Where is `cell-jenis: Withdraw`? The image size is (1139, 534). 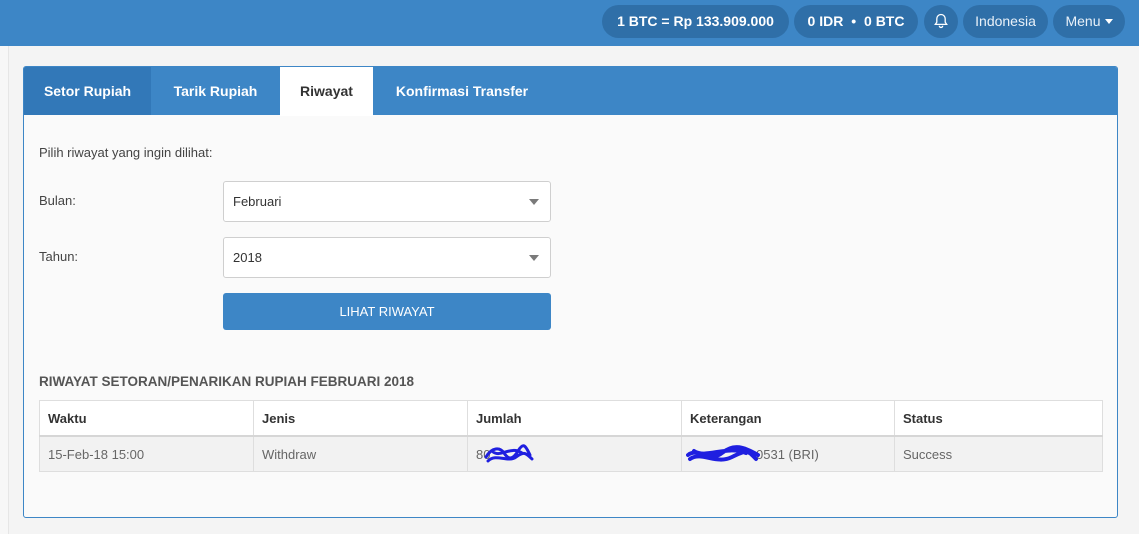 cell-jenis: Withdraw is located at coordinates (360, 453).